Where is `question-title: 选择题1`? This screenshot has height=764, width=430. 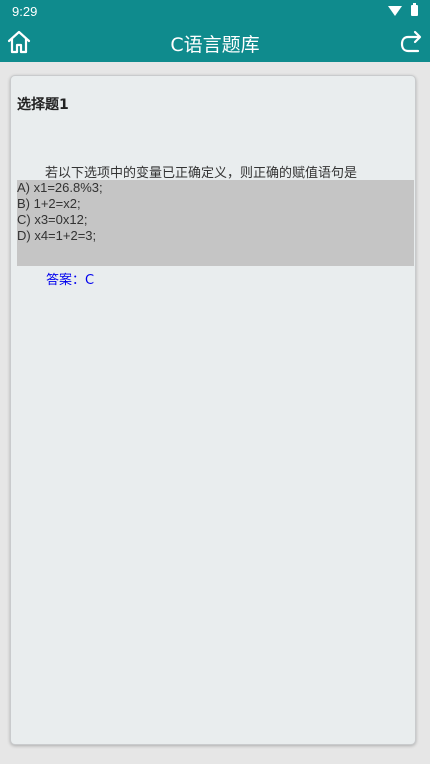
question-title: 选择题1 is located at coordinates (43, 105).